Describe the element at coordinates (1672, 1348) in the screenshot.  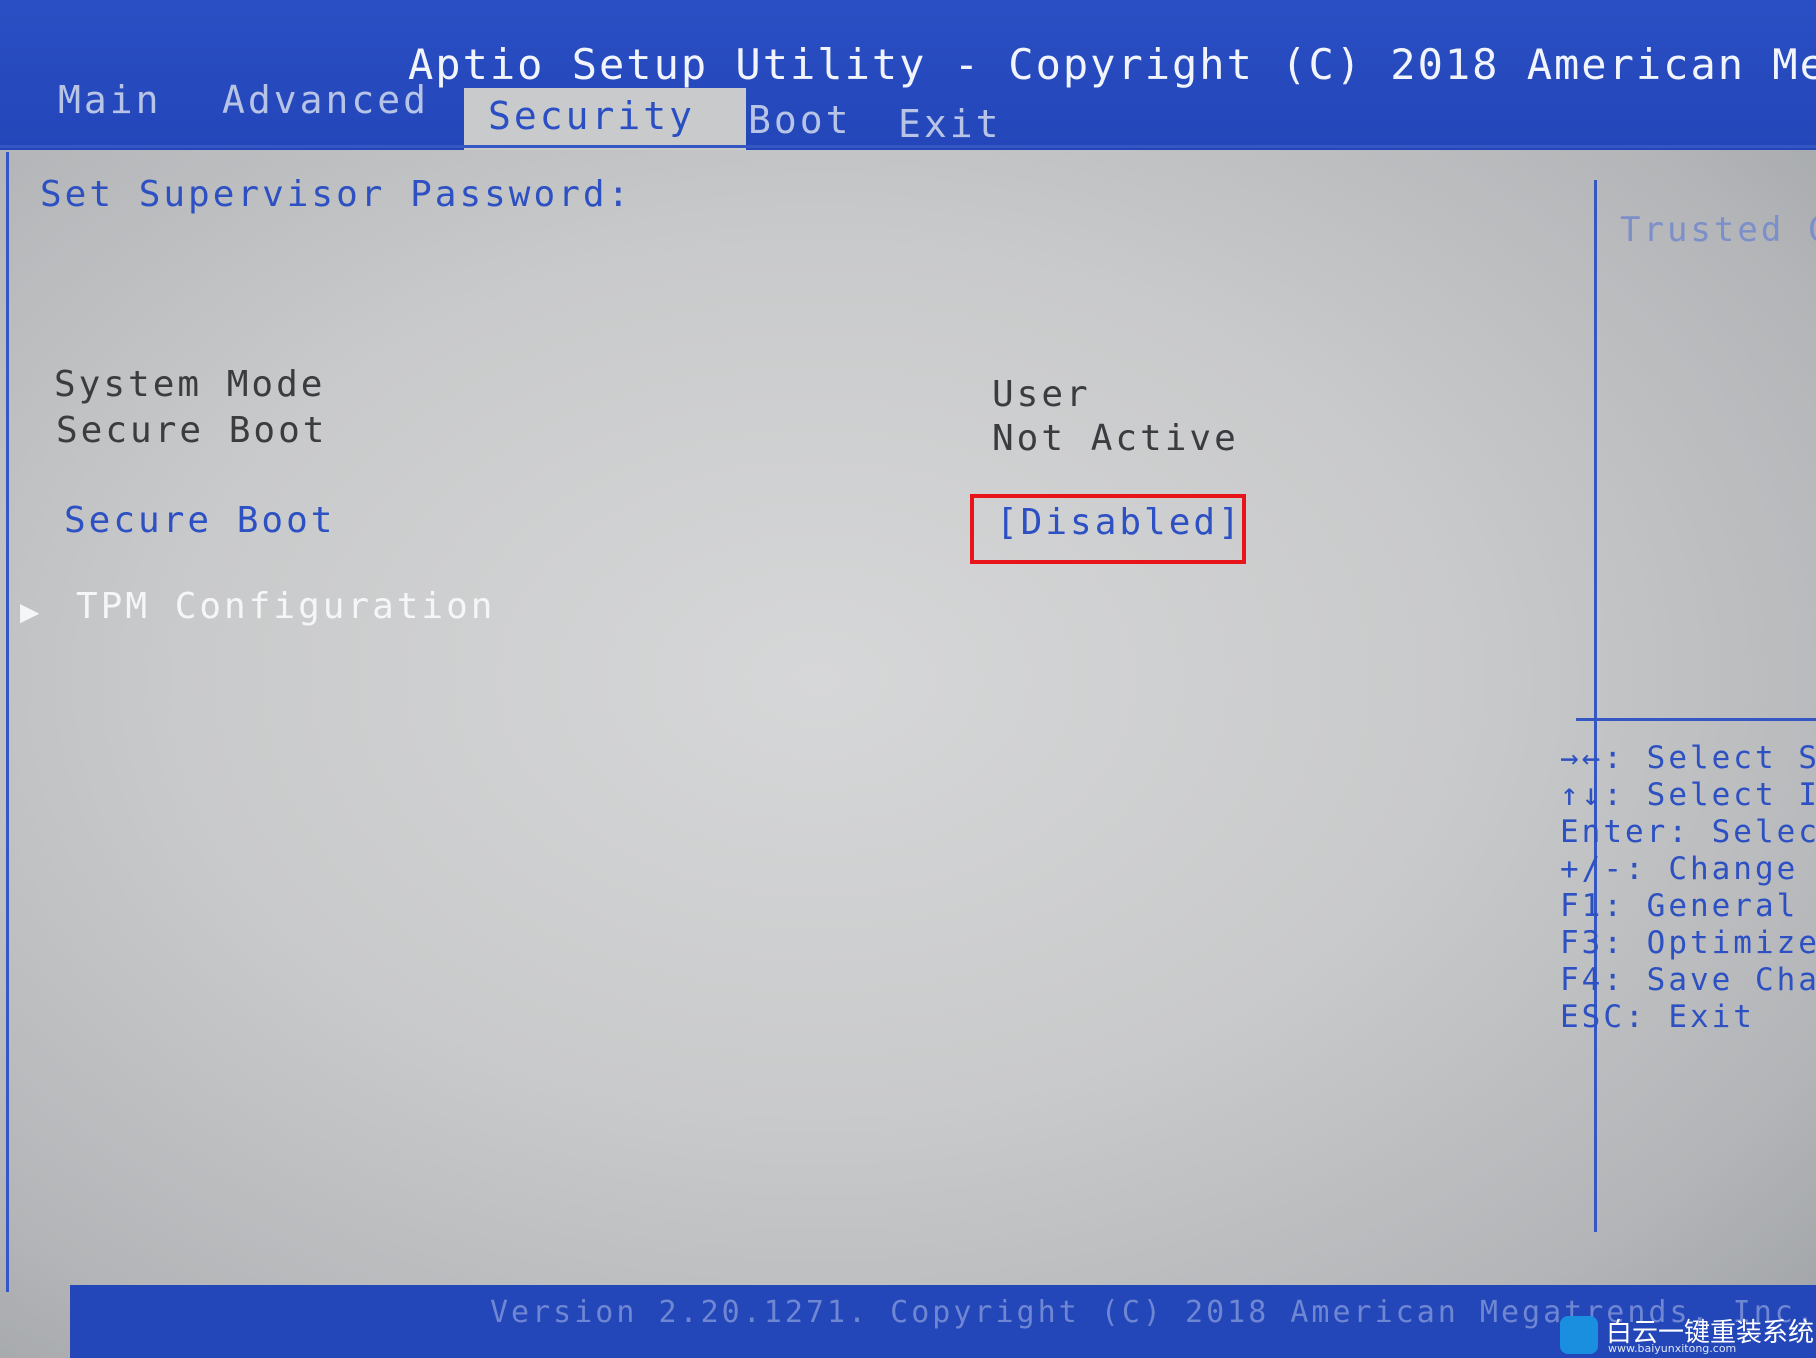
I see `watermark-url: www.baiyunxitong.com` at that location.